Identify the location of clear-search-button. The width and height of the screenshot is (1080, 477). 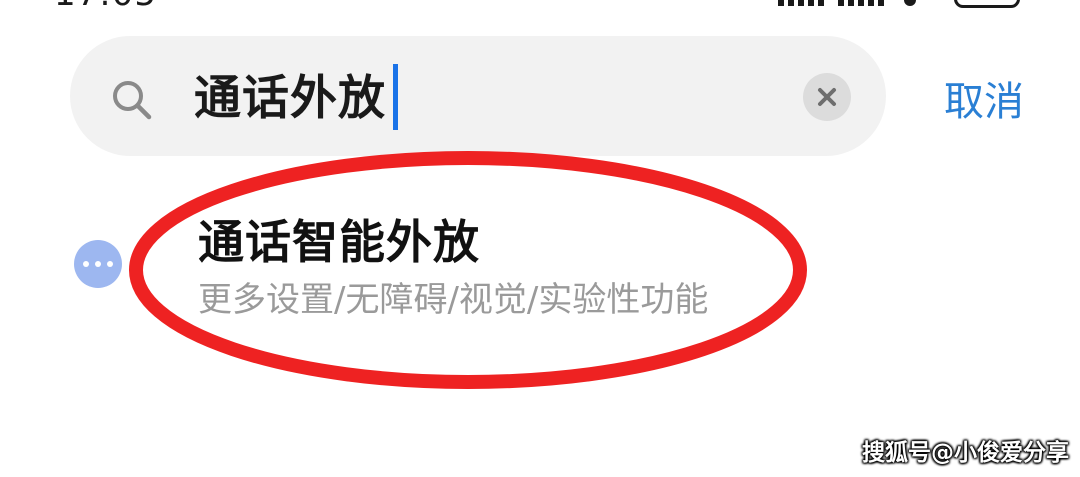
(827, 97).